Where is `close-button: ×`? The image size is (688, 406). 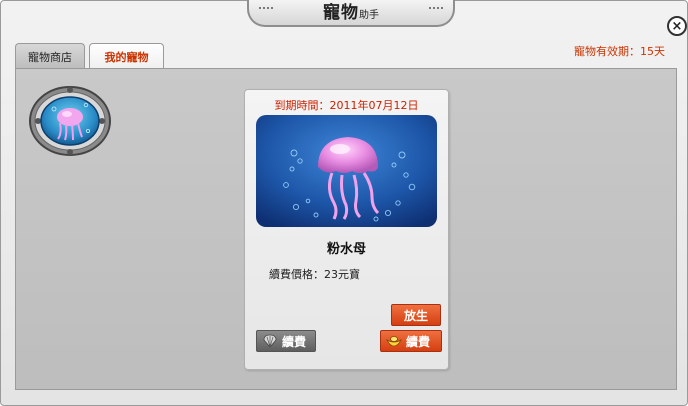 close-button: × is located at coordinates (677, 26).